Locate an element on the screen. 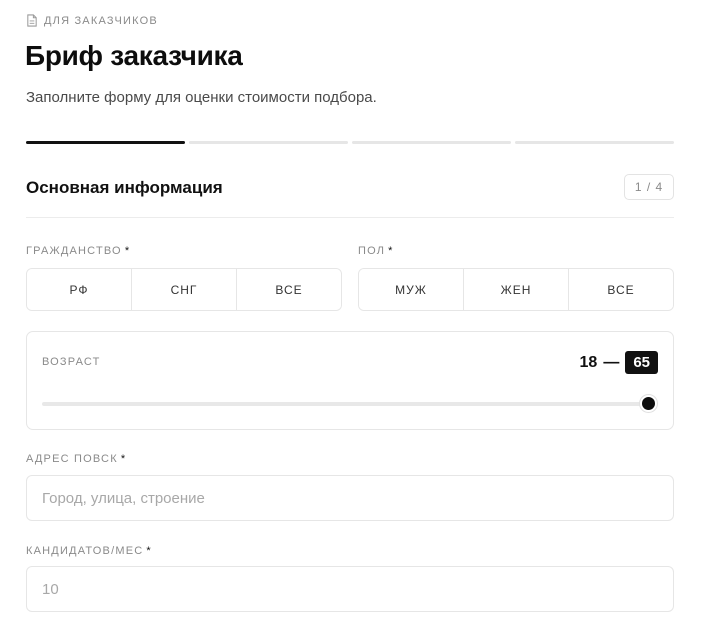 This screenshot has width=720, height=626. citizenship-label: ГРАЖДАНСТВО * is located at coordinates (78, 251).